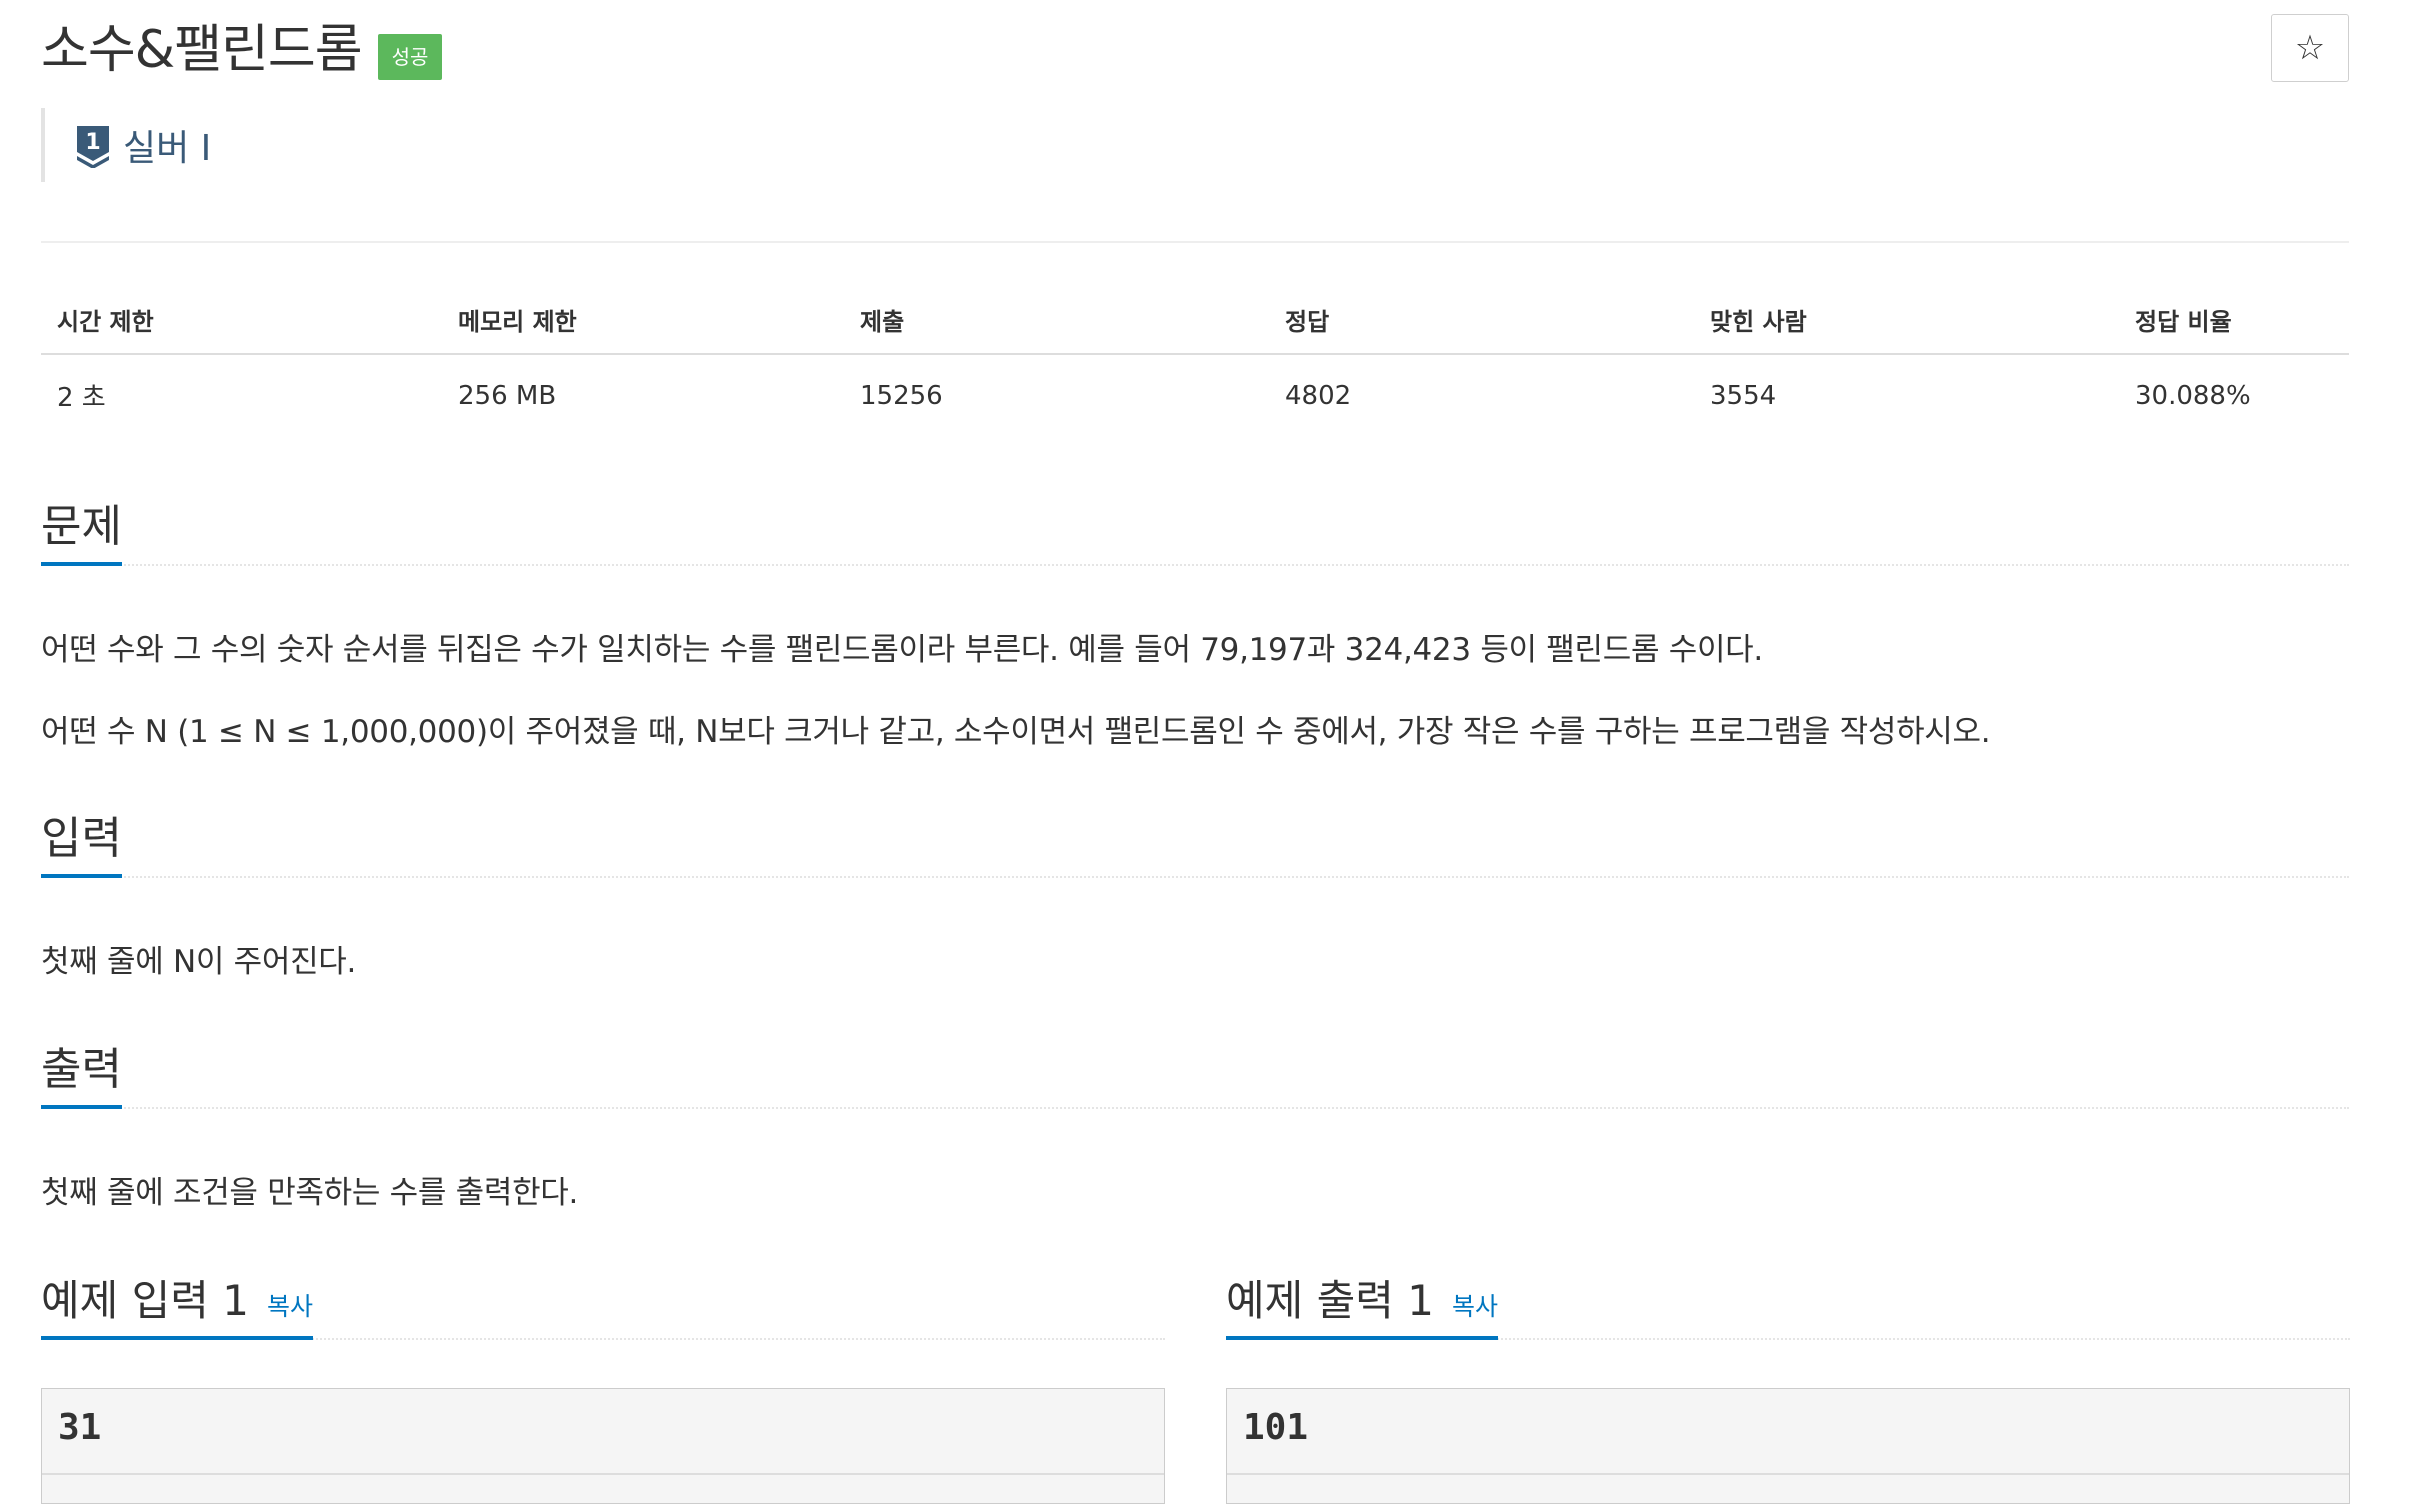  Describe the element at coordinates (1788, 1446) in the screenshot. I see `sample-output-box: 101` at that location.